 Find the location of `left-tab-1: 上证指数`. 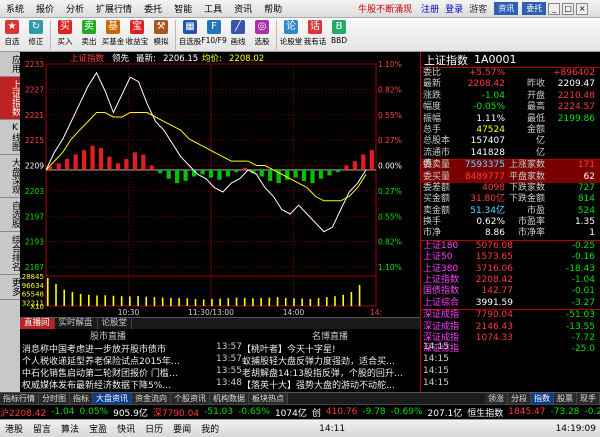

left-tab-1: 上证指数 is located at coordinates (10, 98).